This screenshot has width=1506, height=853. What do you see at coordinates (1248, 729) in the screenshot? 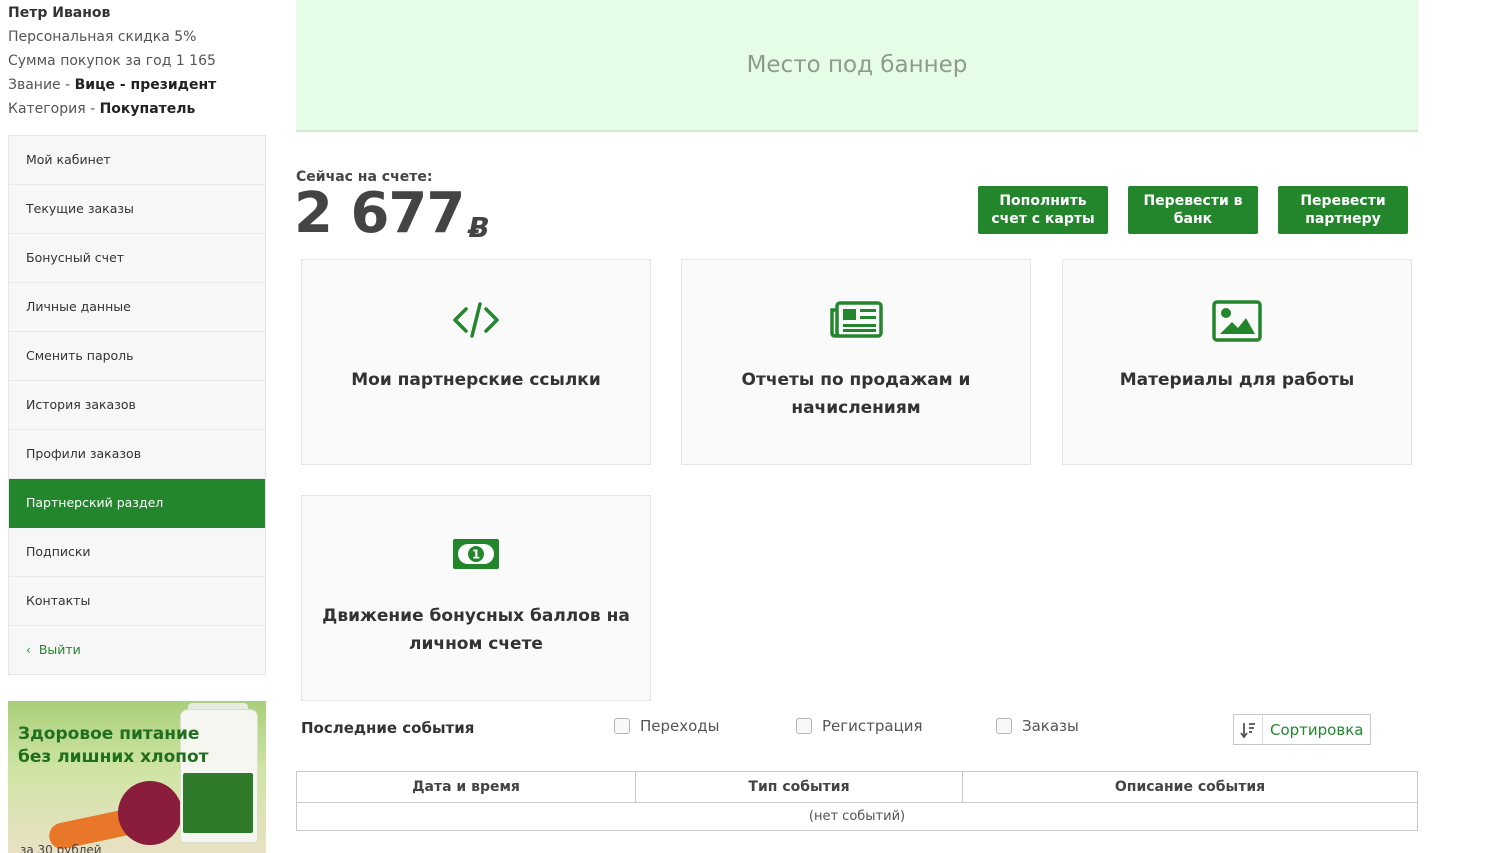
I see `sort-icon` at bounding box center [1248, 729].